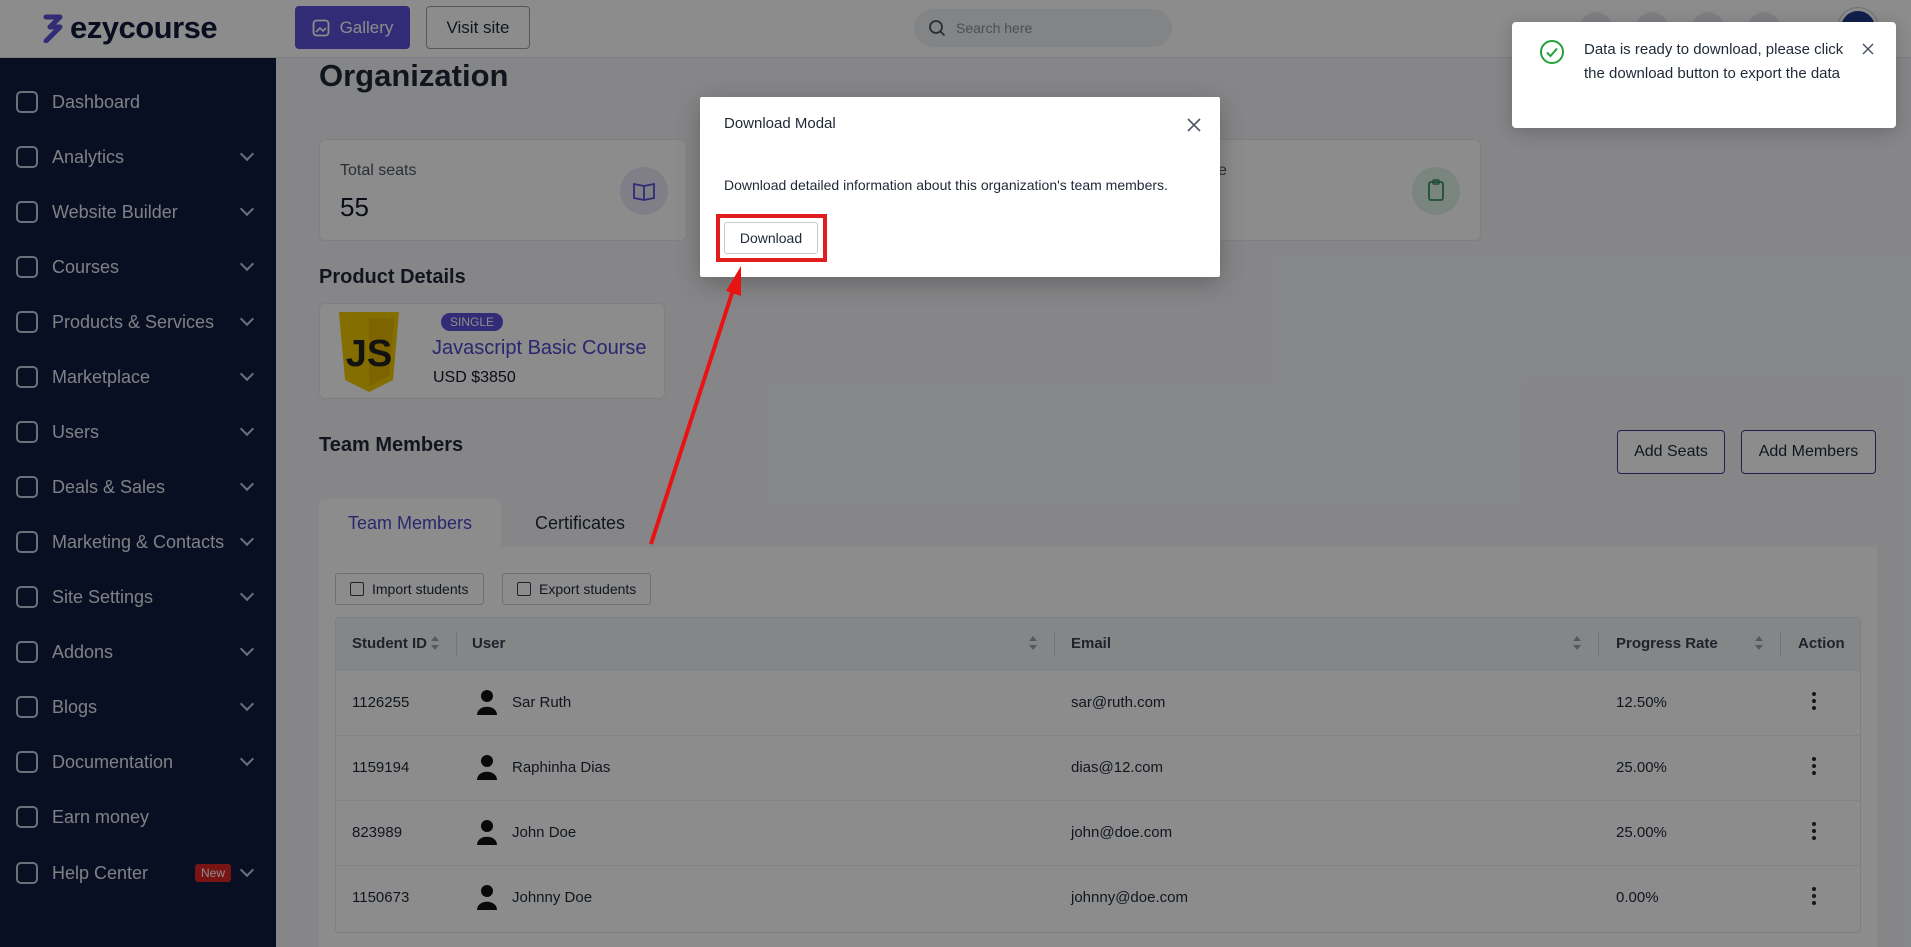  What do you see at coordinates (1552, 52) in the screenshot?
I see `check-circle-icon` at bounding box center [1552, 52].